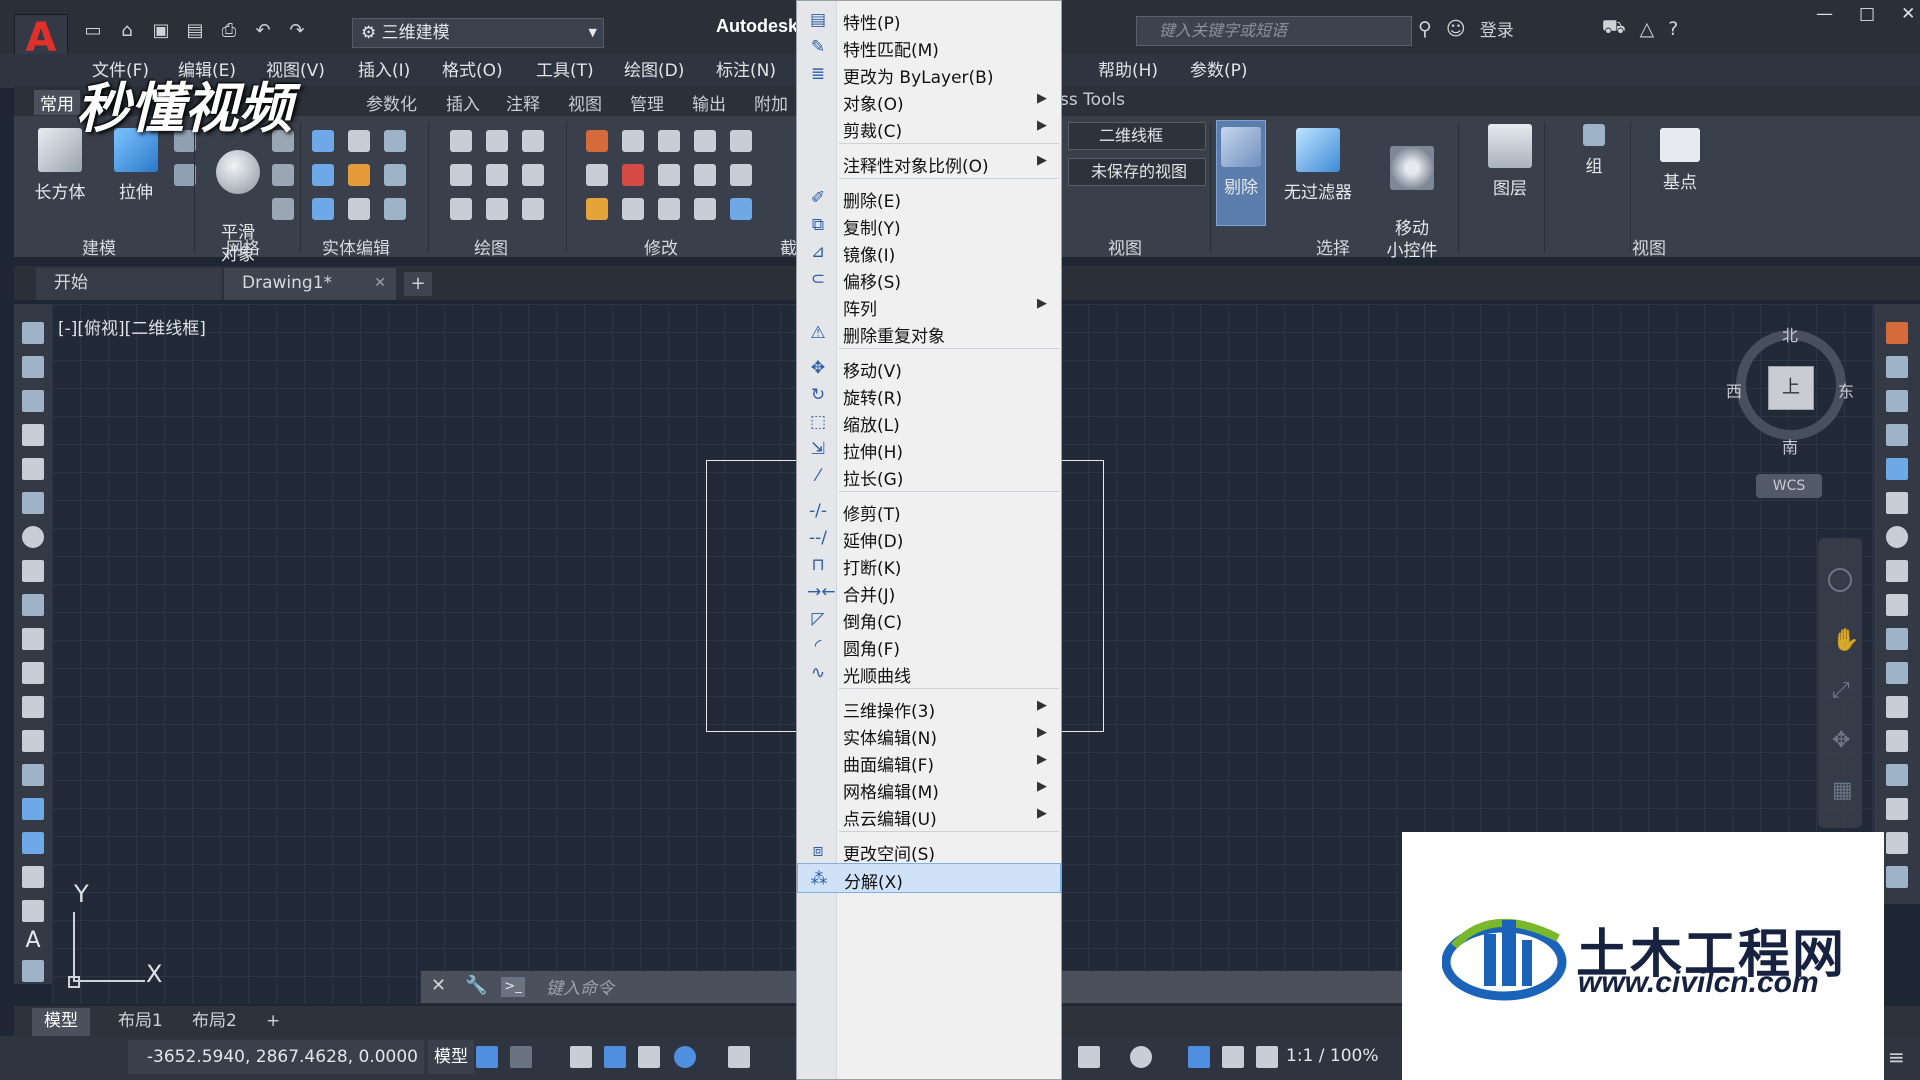 Image resolution: width=1920 pixels, height=1080 pixels. I want to click on isodraft-icon, so click(739, 1057).